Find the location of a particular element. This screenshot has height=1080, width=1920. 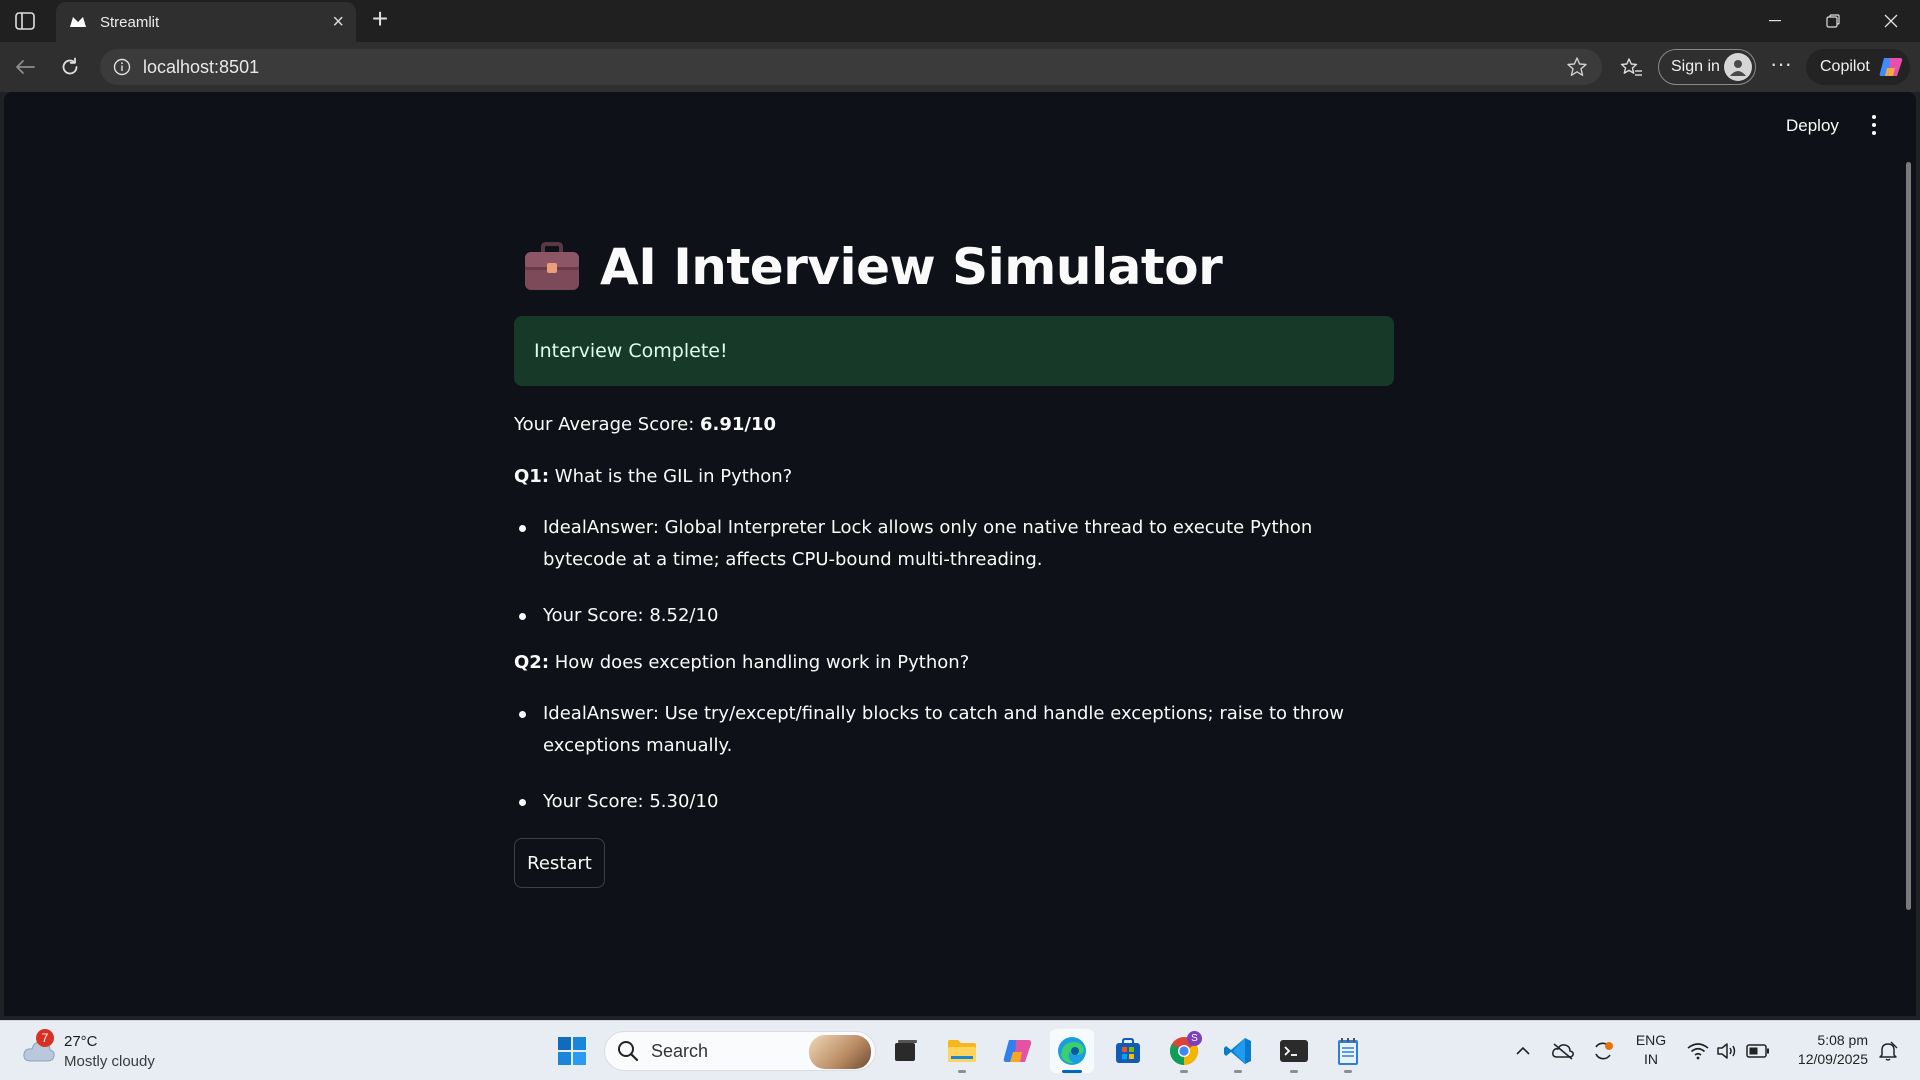

site-info-icon is located at coordinates (122, 67).